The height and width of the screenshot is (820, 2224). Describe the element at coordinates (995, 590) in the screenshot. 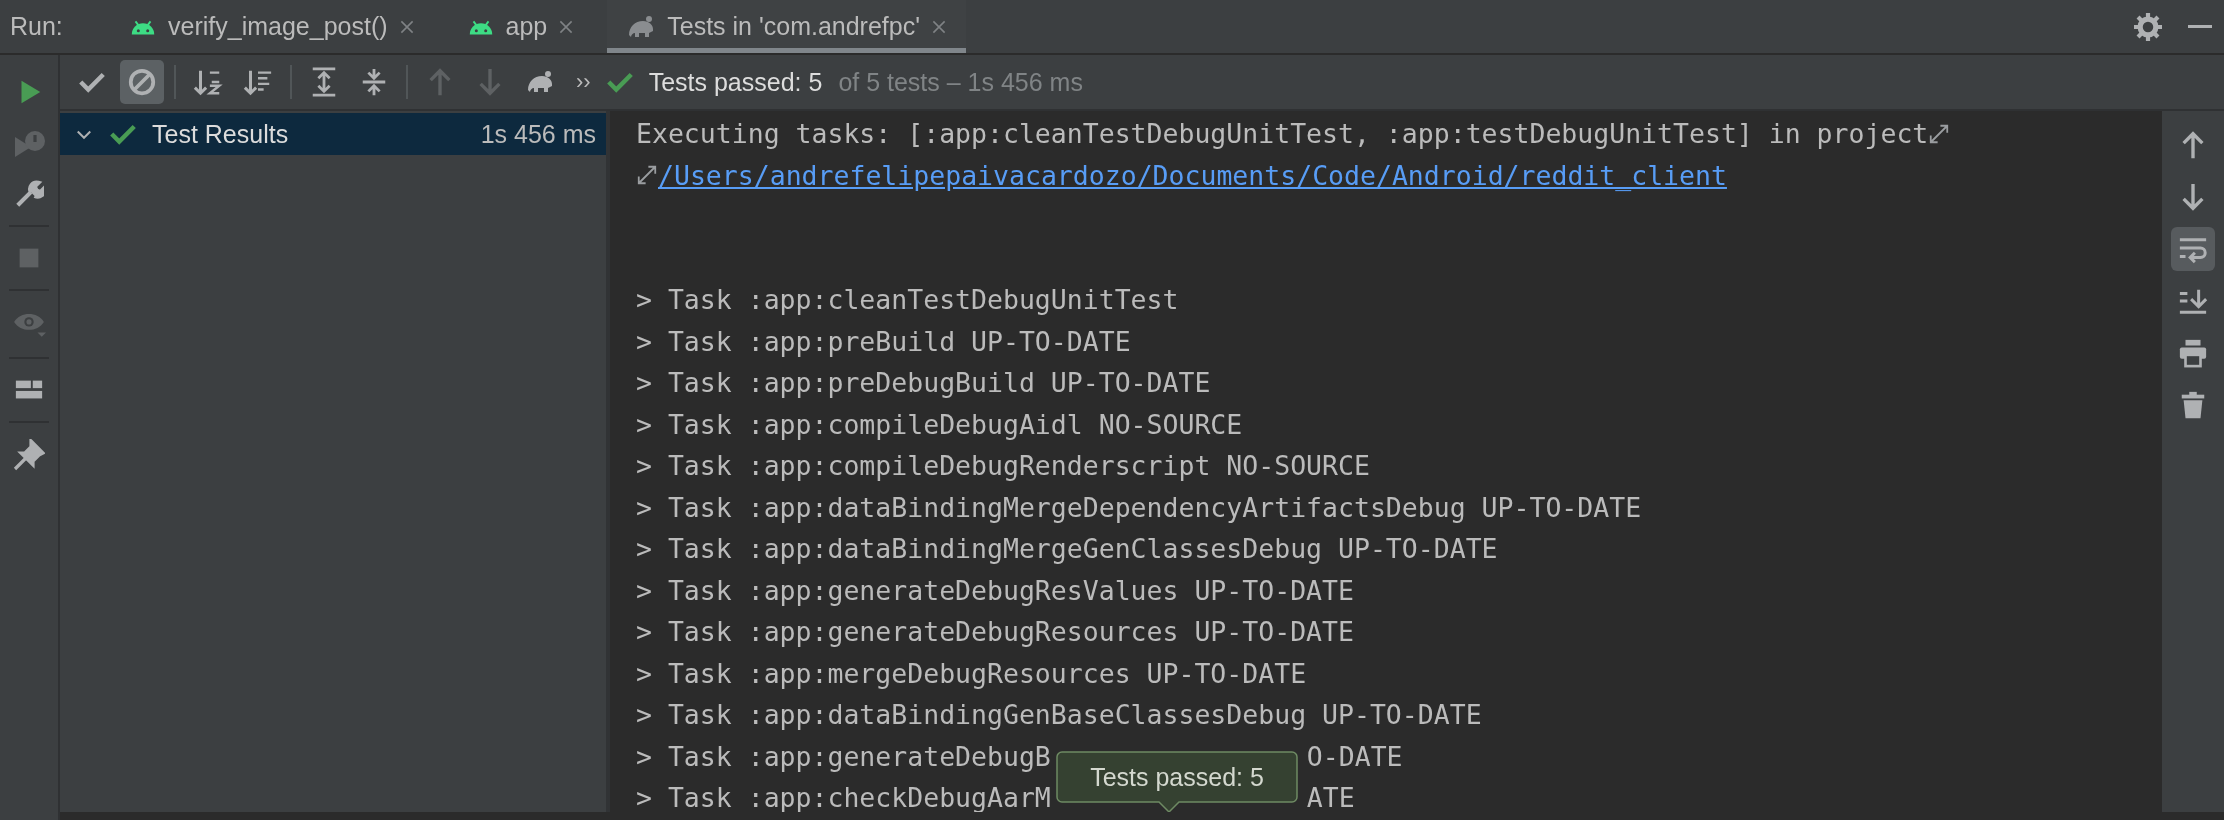

I see `console-line: > Task :app:generateDebugResValues UP-TO-DATE` at that location.